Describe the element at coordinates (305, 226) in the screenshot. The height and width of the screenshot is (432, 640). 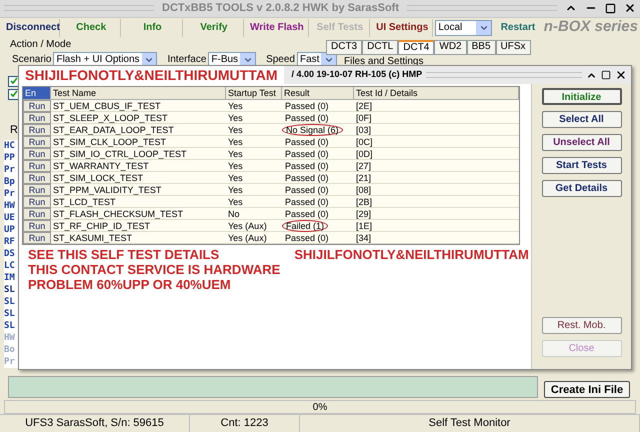
I see `table-cell: Failed (1)` at that location.